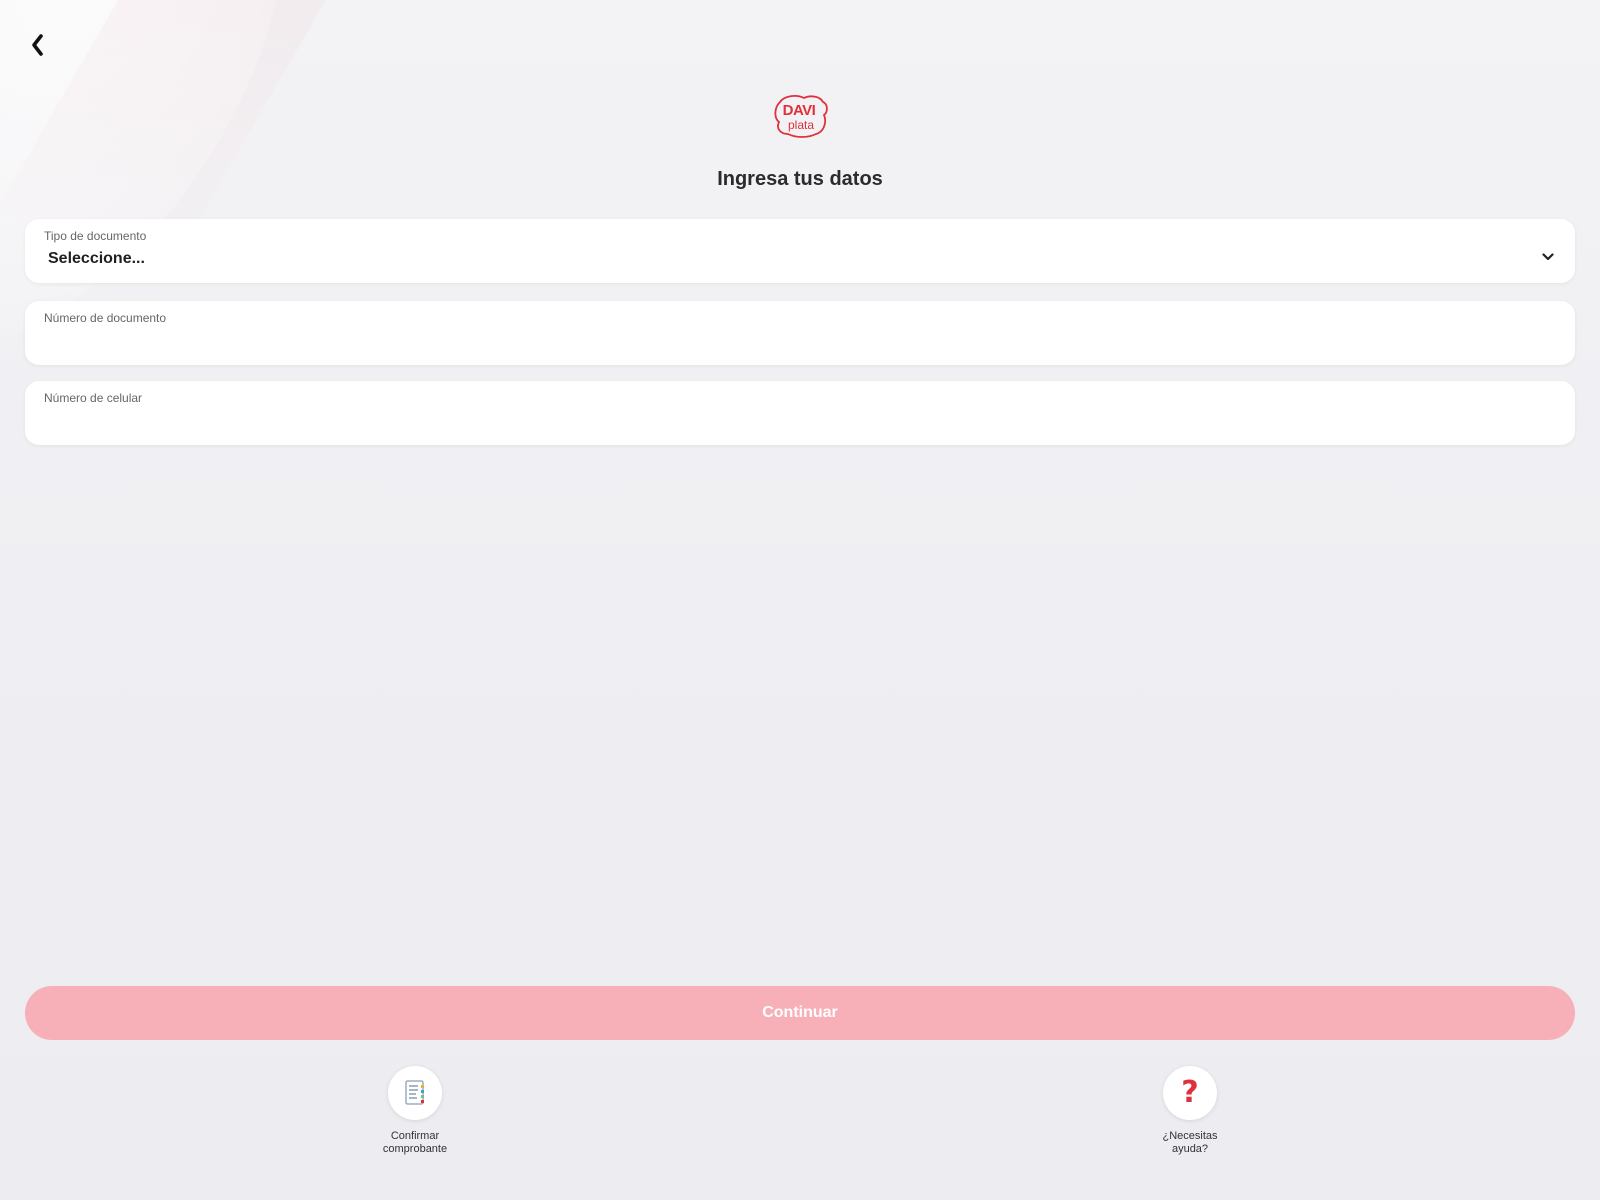 Image resolution: width=1600 pixels, height=1200 pixels. I want to click on document-type-label: Tipo de documento, so click(95, 236).